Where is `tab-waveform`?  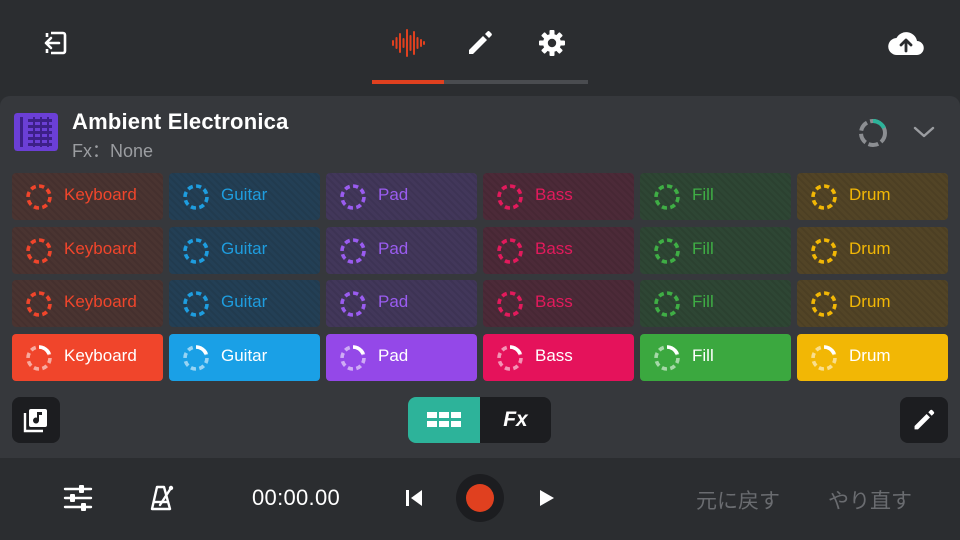 tab-waveform is located at coordinates (408, 43).